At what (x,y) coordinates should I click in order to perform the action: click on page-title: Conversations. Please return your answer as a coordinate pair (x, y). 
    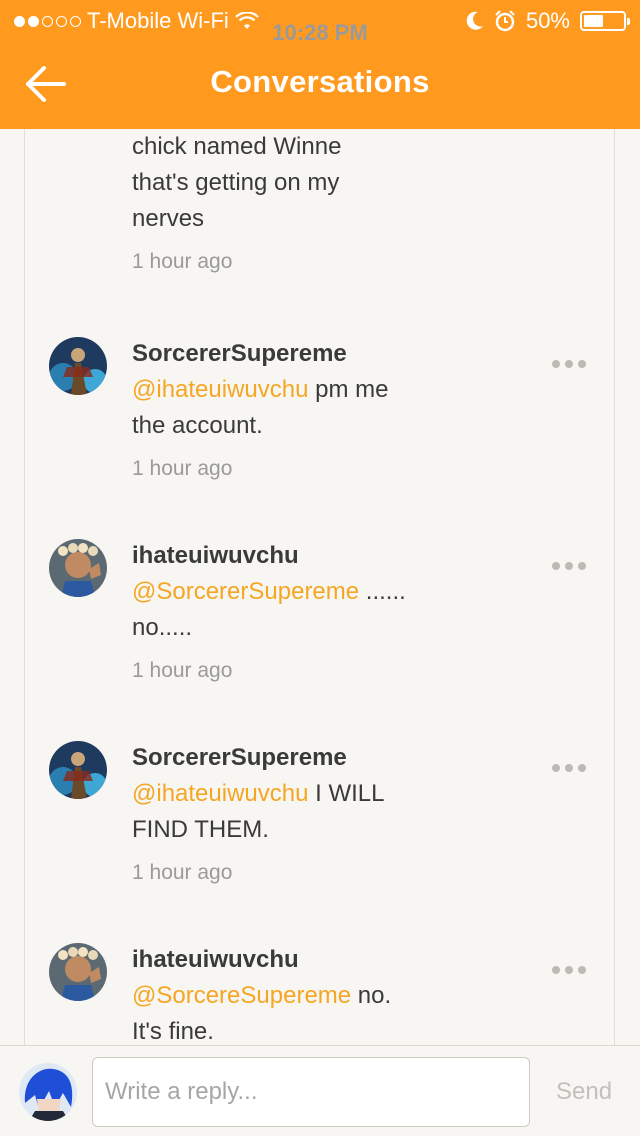
    Looking at the image, I should click on (320, 81).